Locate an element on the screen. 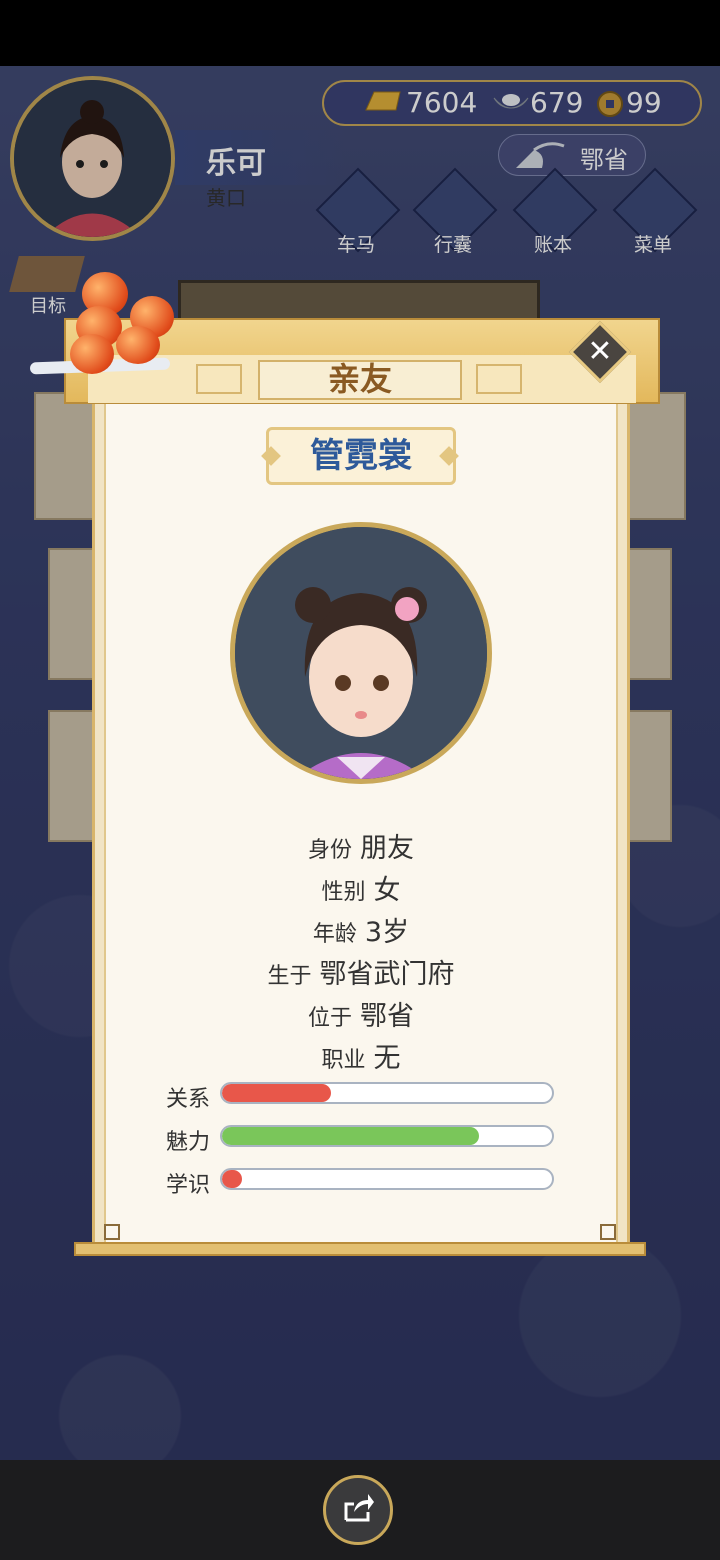  panel-bottom-rod is located at coordinates (360, 1249).